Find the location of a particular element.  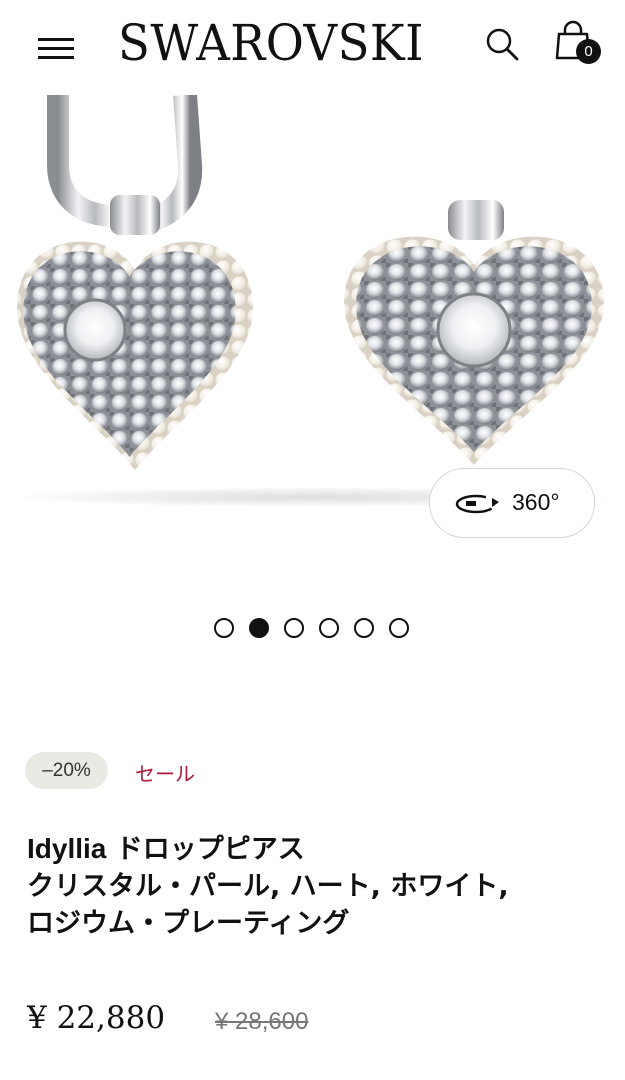

rotate-360-icon is located at coordinates (477, 504).